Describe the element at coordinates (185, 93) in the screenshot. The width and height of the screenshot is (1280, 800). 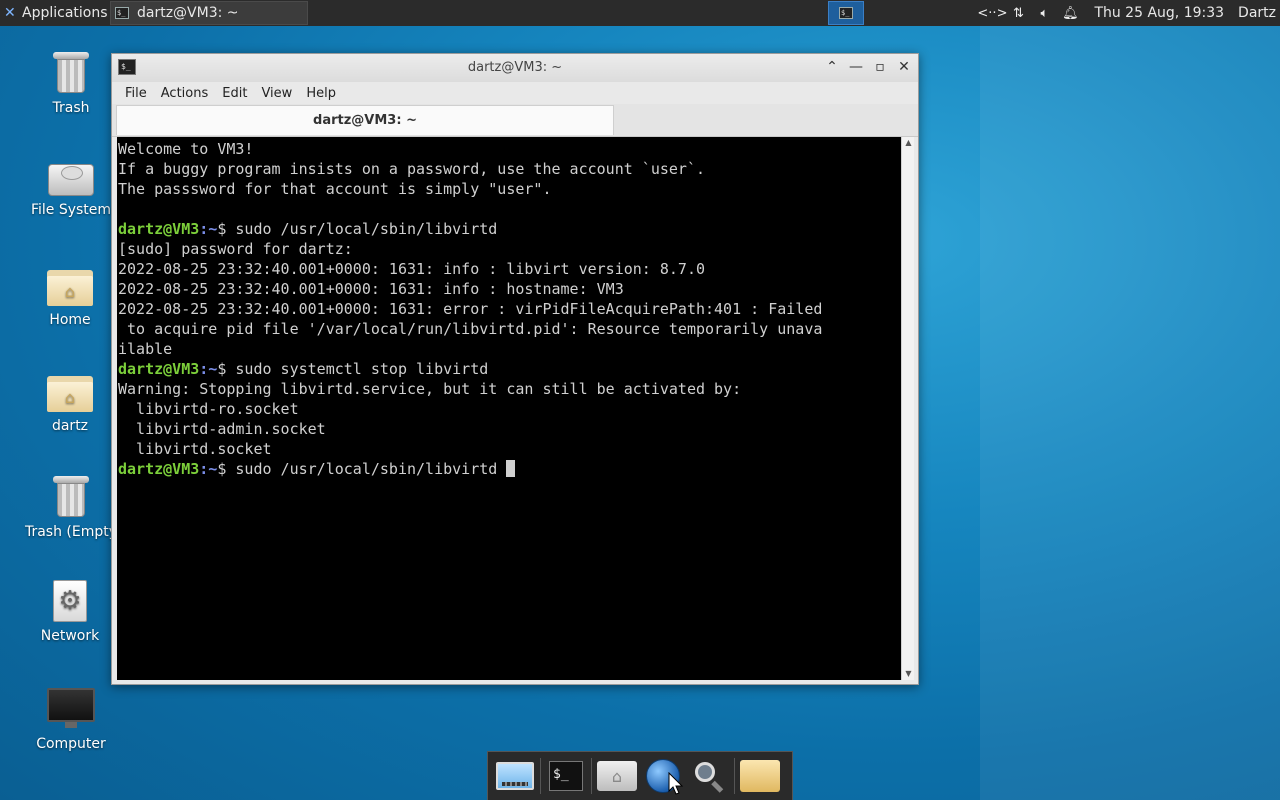
I see `menu-actions: Actions` at that location.